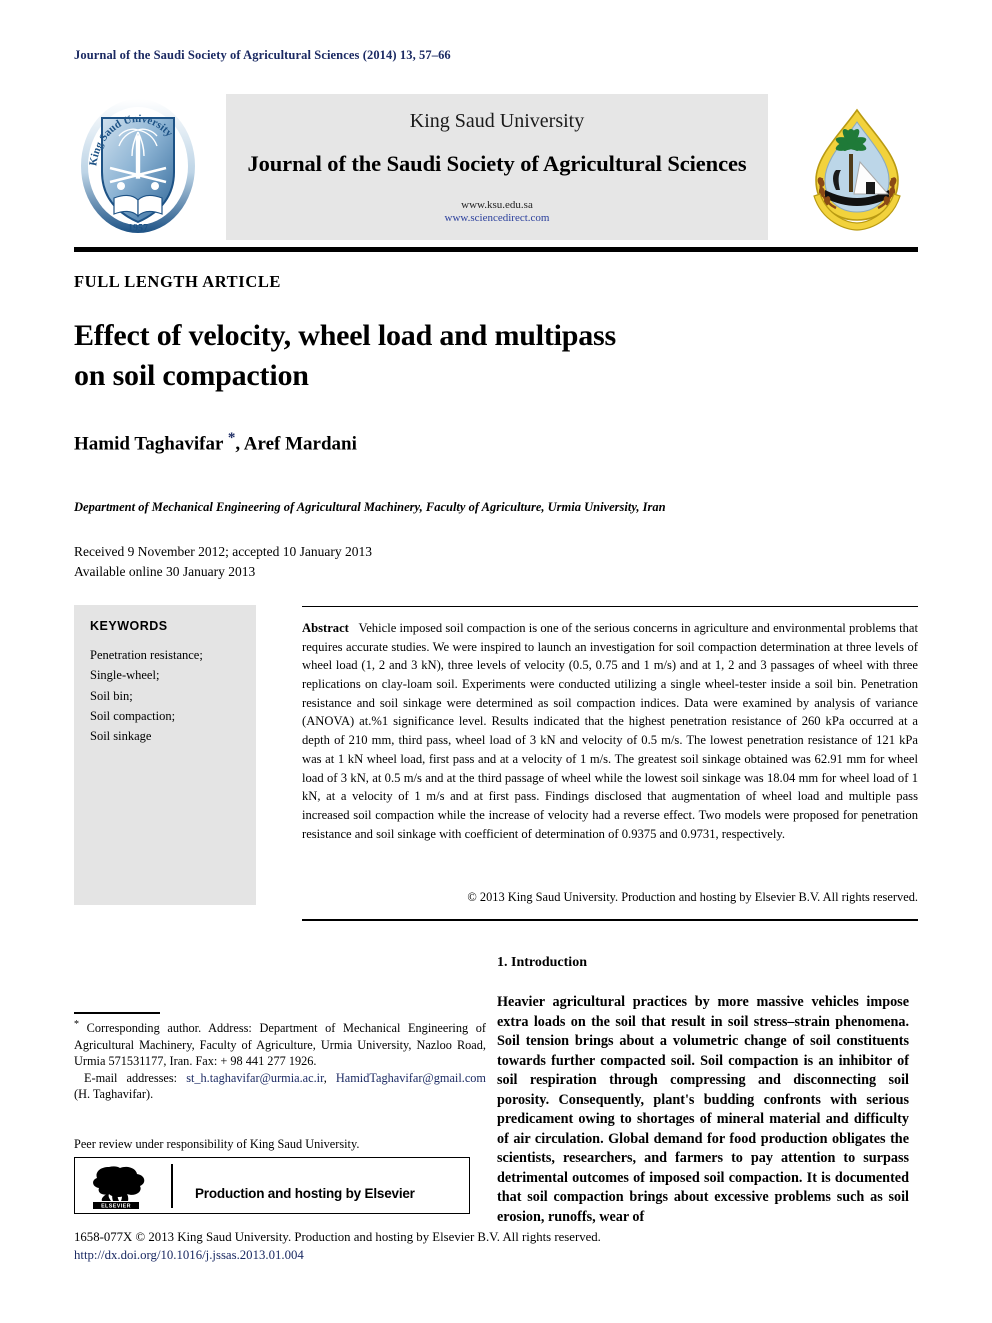 This screenshot has width=992, height=1323. What do you see at coordinates (325, 628) in the screenshot?
I see `abstract-label: Abstract` at bounding box center [325, 628].